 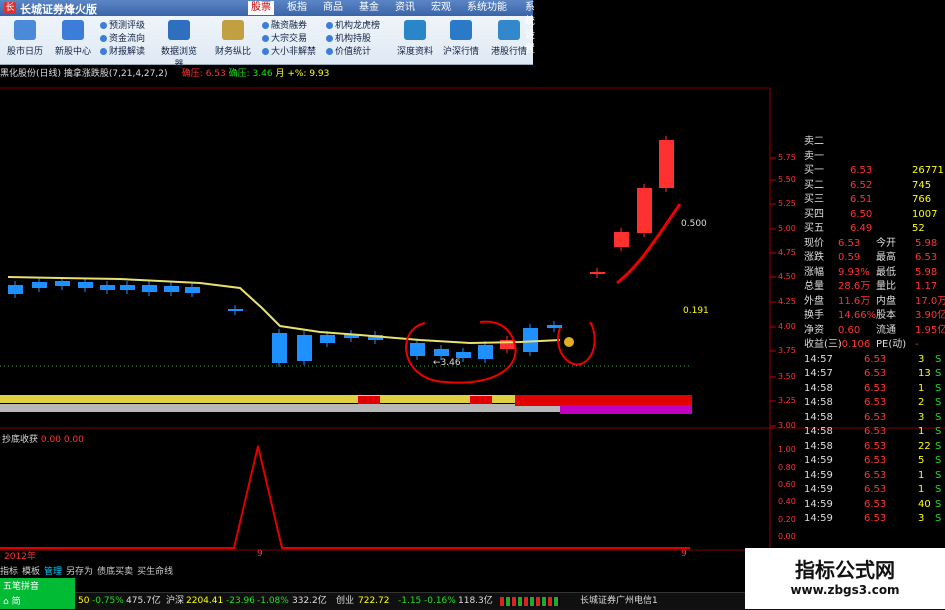 What do you see at coordinates (175, 601) in the screenshot?
I see `sz-label: 沪深` at bounding box center [175, 601].